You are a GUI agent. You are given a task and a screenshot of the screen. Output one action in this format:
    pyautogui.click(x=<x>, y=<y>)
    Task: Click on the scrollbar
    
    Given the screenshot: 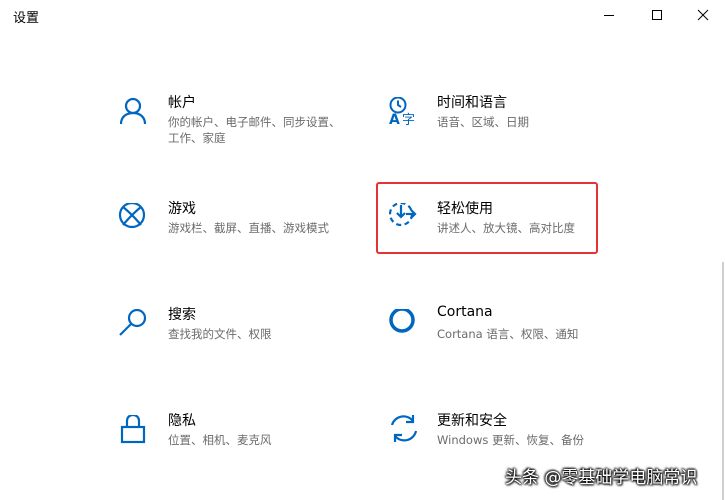 What is the action you would take?
    pyautogui.click(x=723, y=381)
    